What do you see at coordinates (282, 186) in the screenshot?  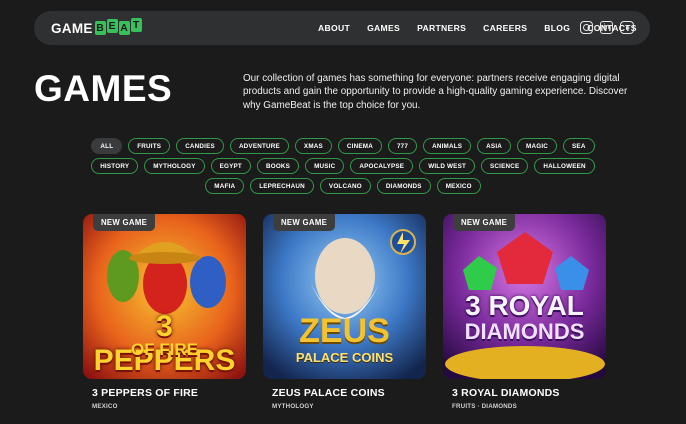 I see `filter-chip-leprechaun: LEPRECHAUN` at bounding box center [282, 186].